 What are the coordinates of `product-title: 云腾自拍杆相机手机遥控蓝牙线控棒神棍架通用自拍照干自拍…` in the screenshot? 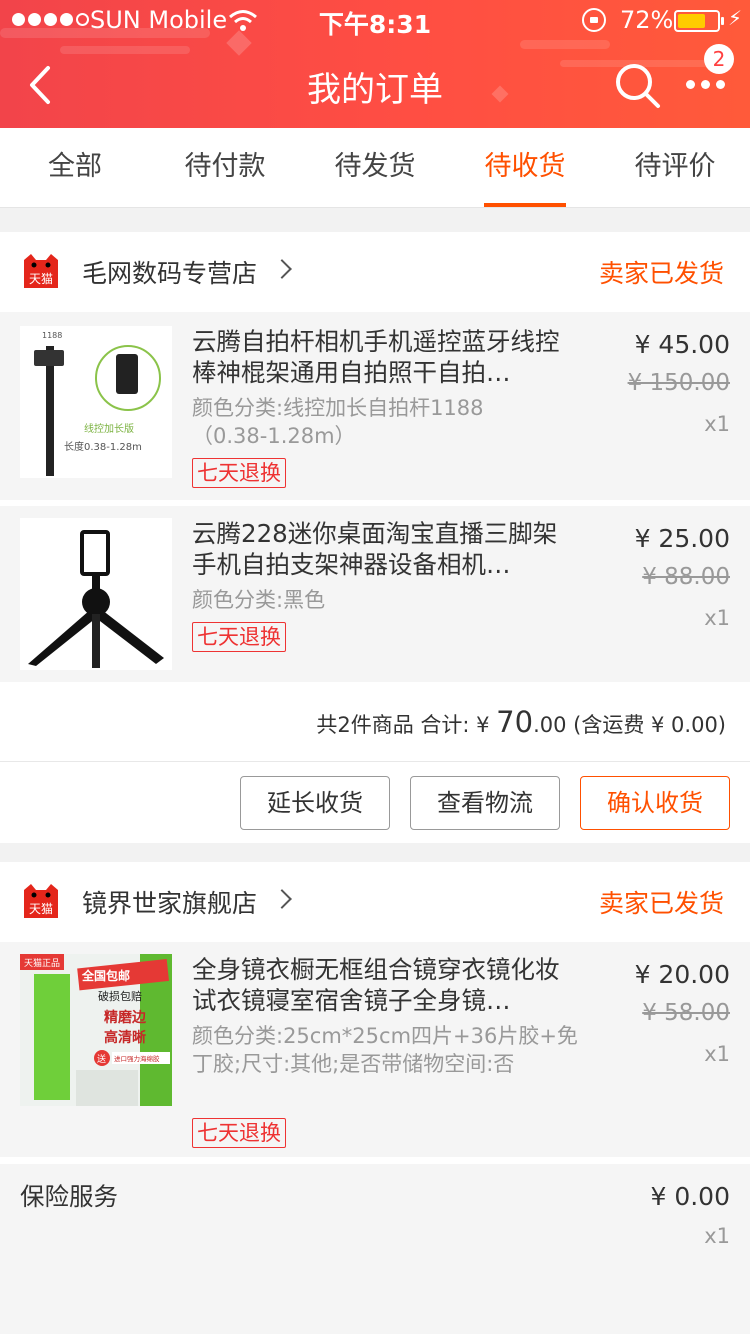 It's located at (376, 357).